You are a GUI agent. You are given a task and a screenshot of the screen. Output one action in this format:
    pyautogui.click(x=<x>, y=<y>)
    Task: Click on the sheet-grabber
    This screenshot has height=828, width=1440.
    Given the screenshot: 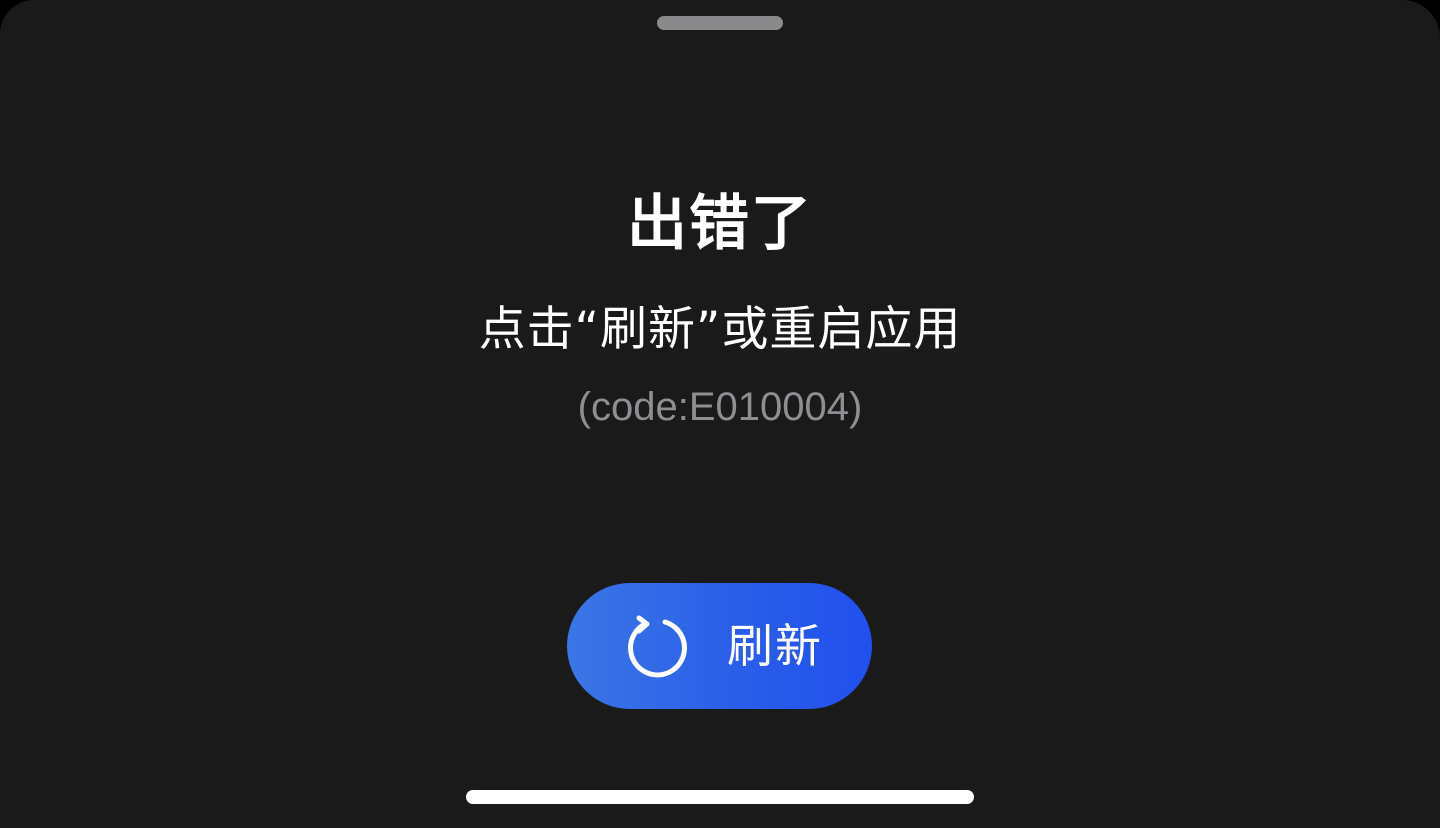 What is the action you would take?
    pyautogui.click(x=720, y=23)
    